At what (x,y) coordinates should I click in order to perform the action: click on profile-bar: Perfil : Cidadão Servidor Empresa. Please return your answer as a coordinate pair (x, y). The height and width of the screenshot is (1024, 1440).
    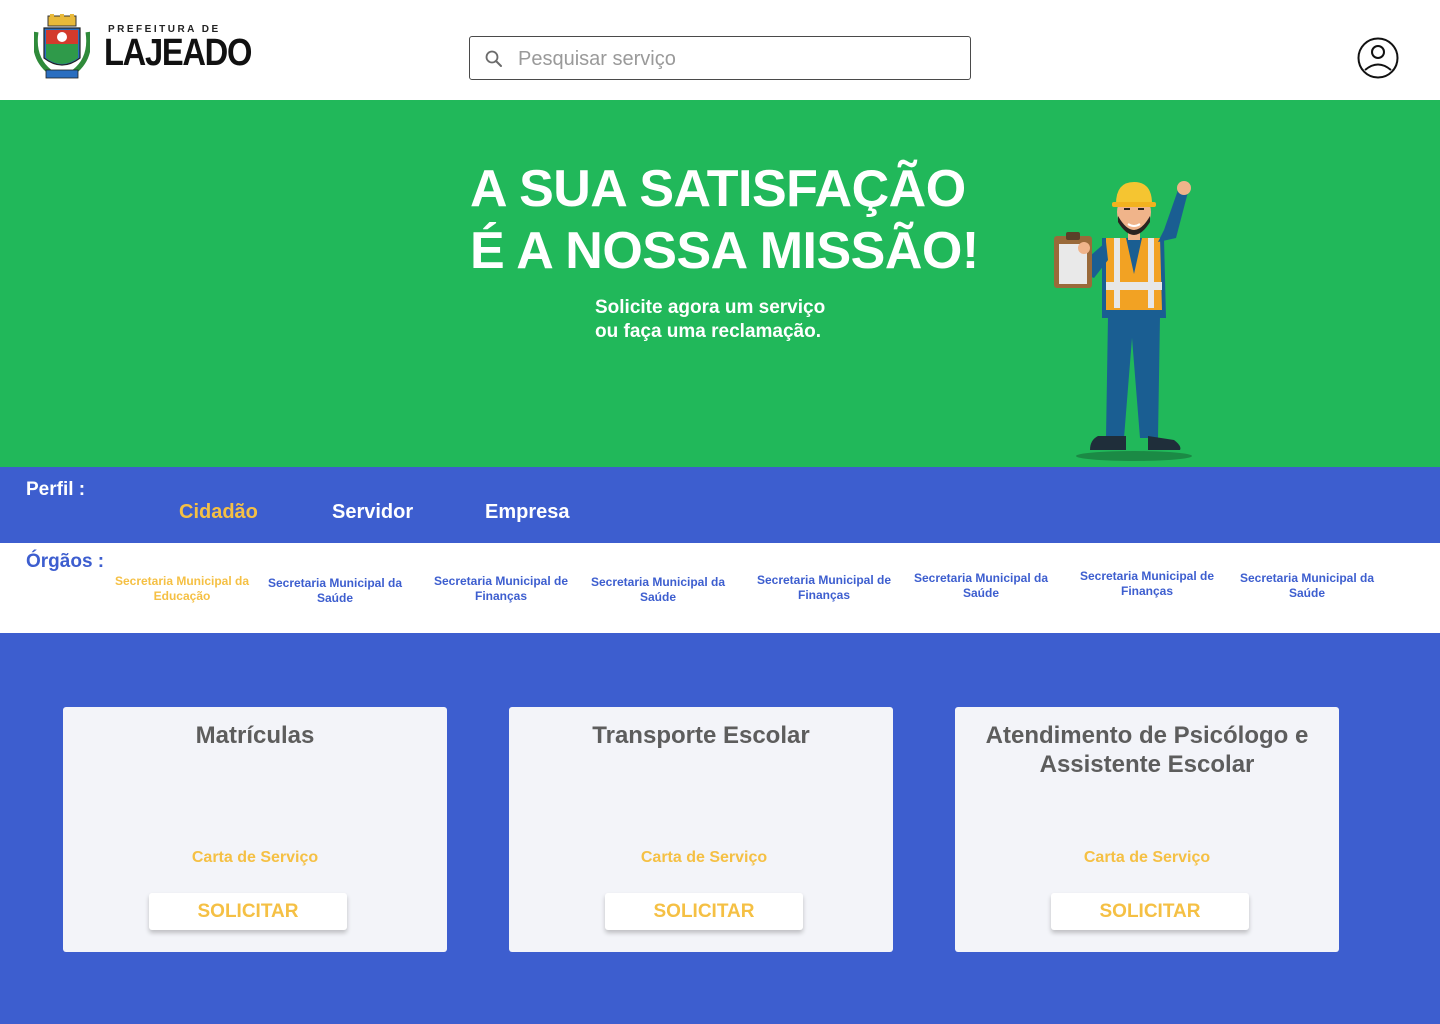
    Looking at the image, I should click on (720, 505).